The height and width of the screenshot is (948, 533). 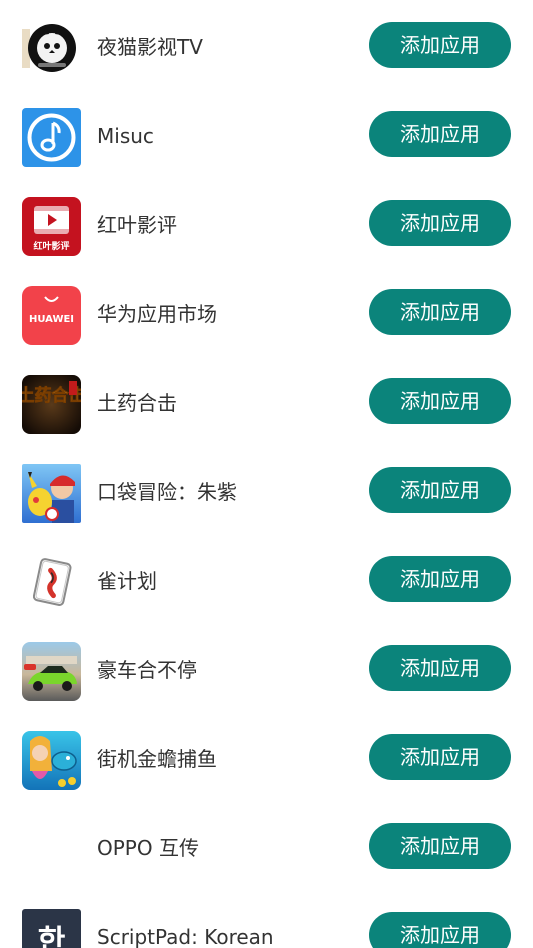 I want to click on app-row-night-cat: 夜猫影视TV 添加应用, so click(x=266, y=44).